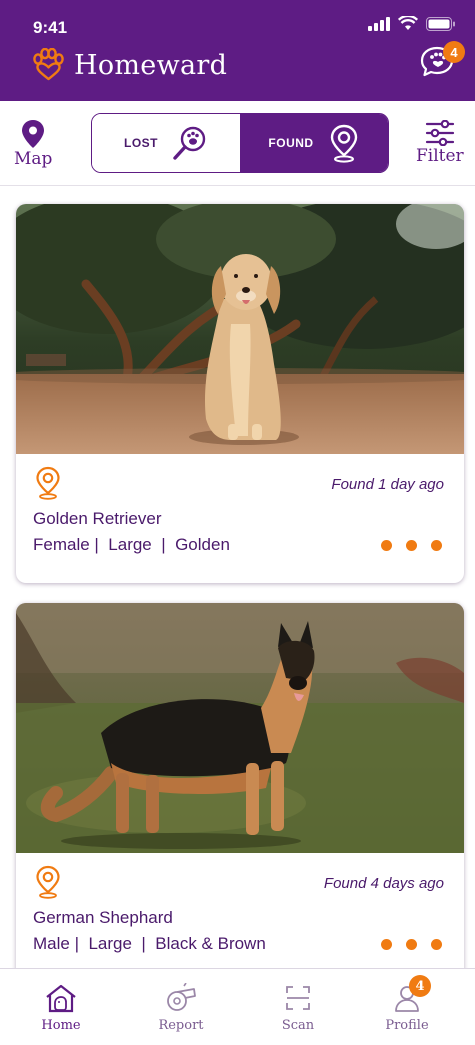  I want to click on nav-report-label: Report, so click(181, 1025).